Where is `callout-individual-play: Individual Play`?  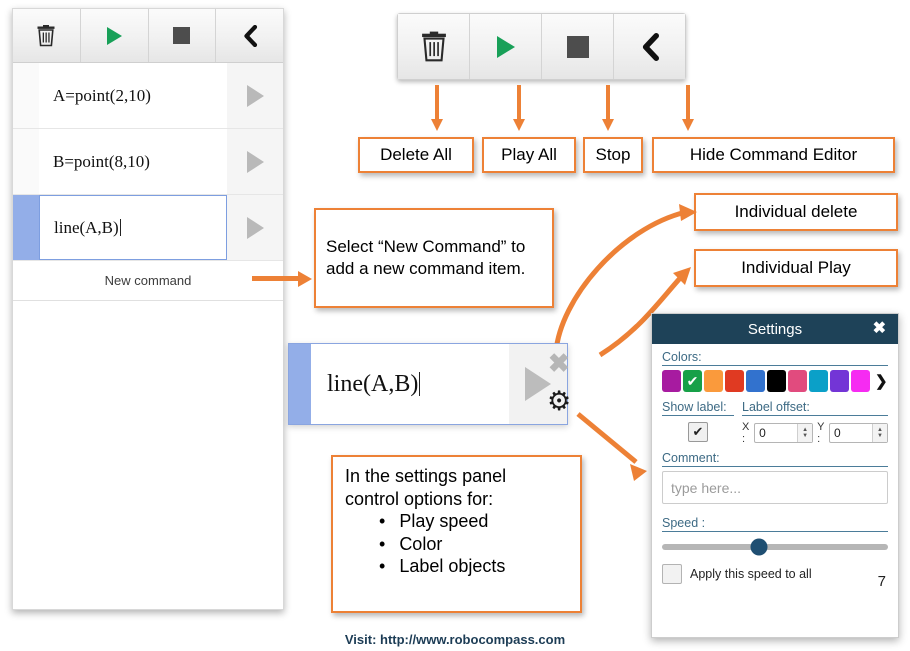
callout-individual-play: Individual Play is located at coordinates (796, 268).